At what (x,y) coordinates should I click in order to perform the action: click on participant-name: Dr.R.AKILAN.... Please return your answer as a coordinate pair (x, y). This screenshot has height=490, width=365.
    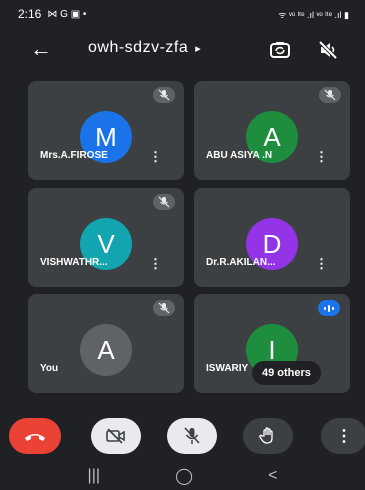
    Looking at the image, I should click on (241, 262).